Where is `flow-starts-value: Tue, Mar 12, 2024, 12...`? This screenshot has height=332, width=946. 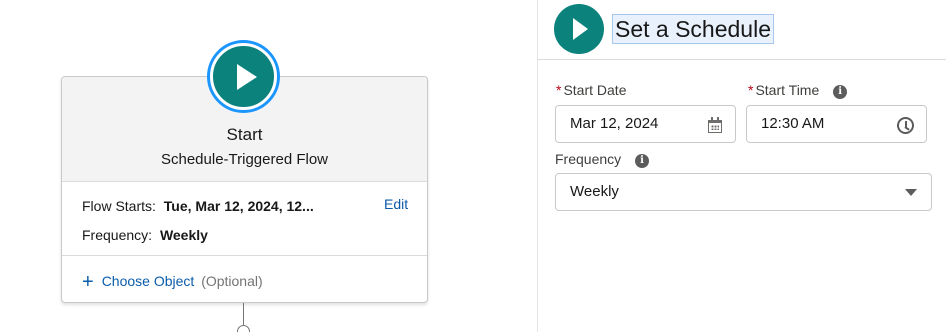 flow-starts-value: Tue, Mar 12, 2024, 12... is located at coordinates (238, 206).